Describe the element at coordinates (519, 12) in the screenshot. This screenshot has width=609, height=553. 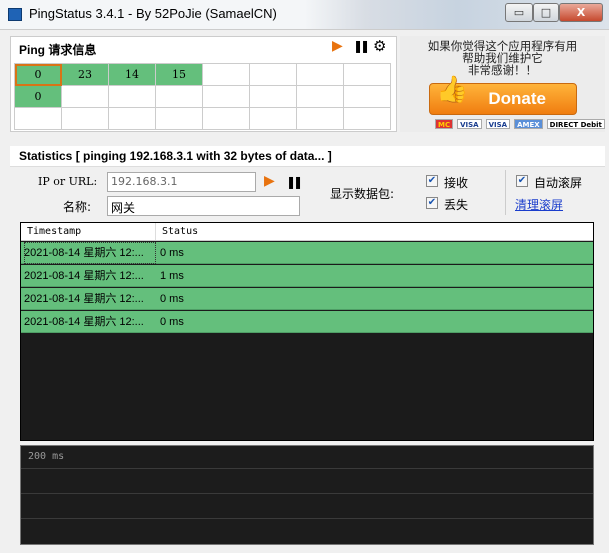
I see `minimize-button: ▭` at that location.